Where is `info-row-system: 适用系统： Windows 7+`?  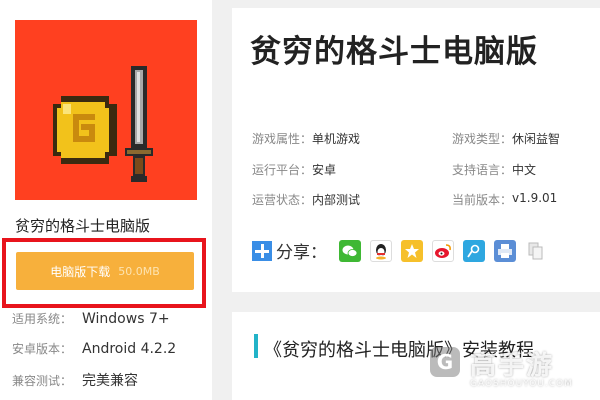 info-row-system: 适用系统： Windows 7+ is located at coordinates (91, 318).